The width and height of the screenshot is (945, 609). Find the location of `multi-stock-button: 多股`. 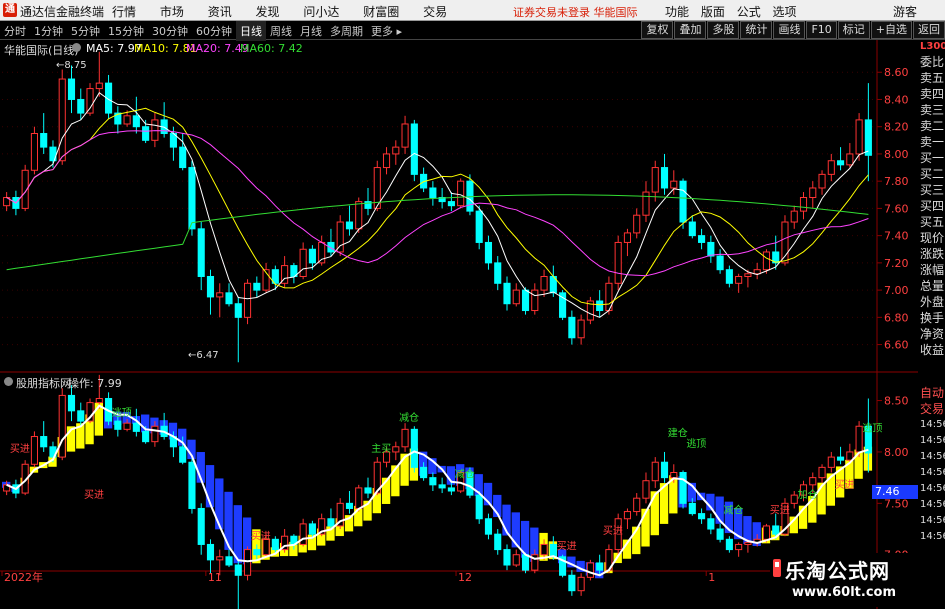

multi-stock-button: 多股 is located at coordinates (723, 30).